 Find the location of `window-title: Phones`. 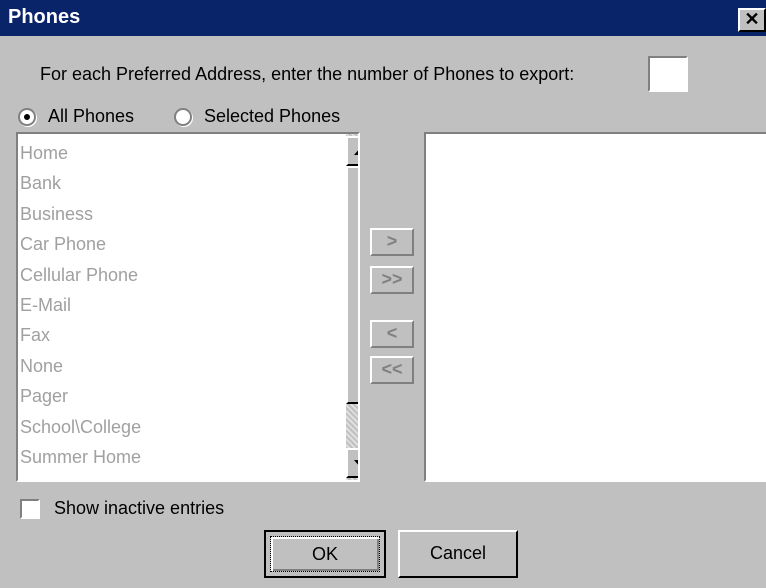

window-title: Phones is located at coordinates (44, 17).